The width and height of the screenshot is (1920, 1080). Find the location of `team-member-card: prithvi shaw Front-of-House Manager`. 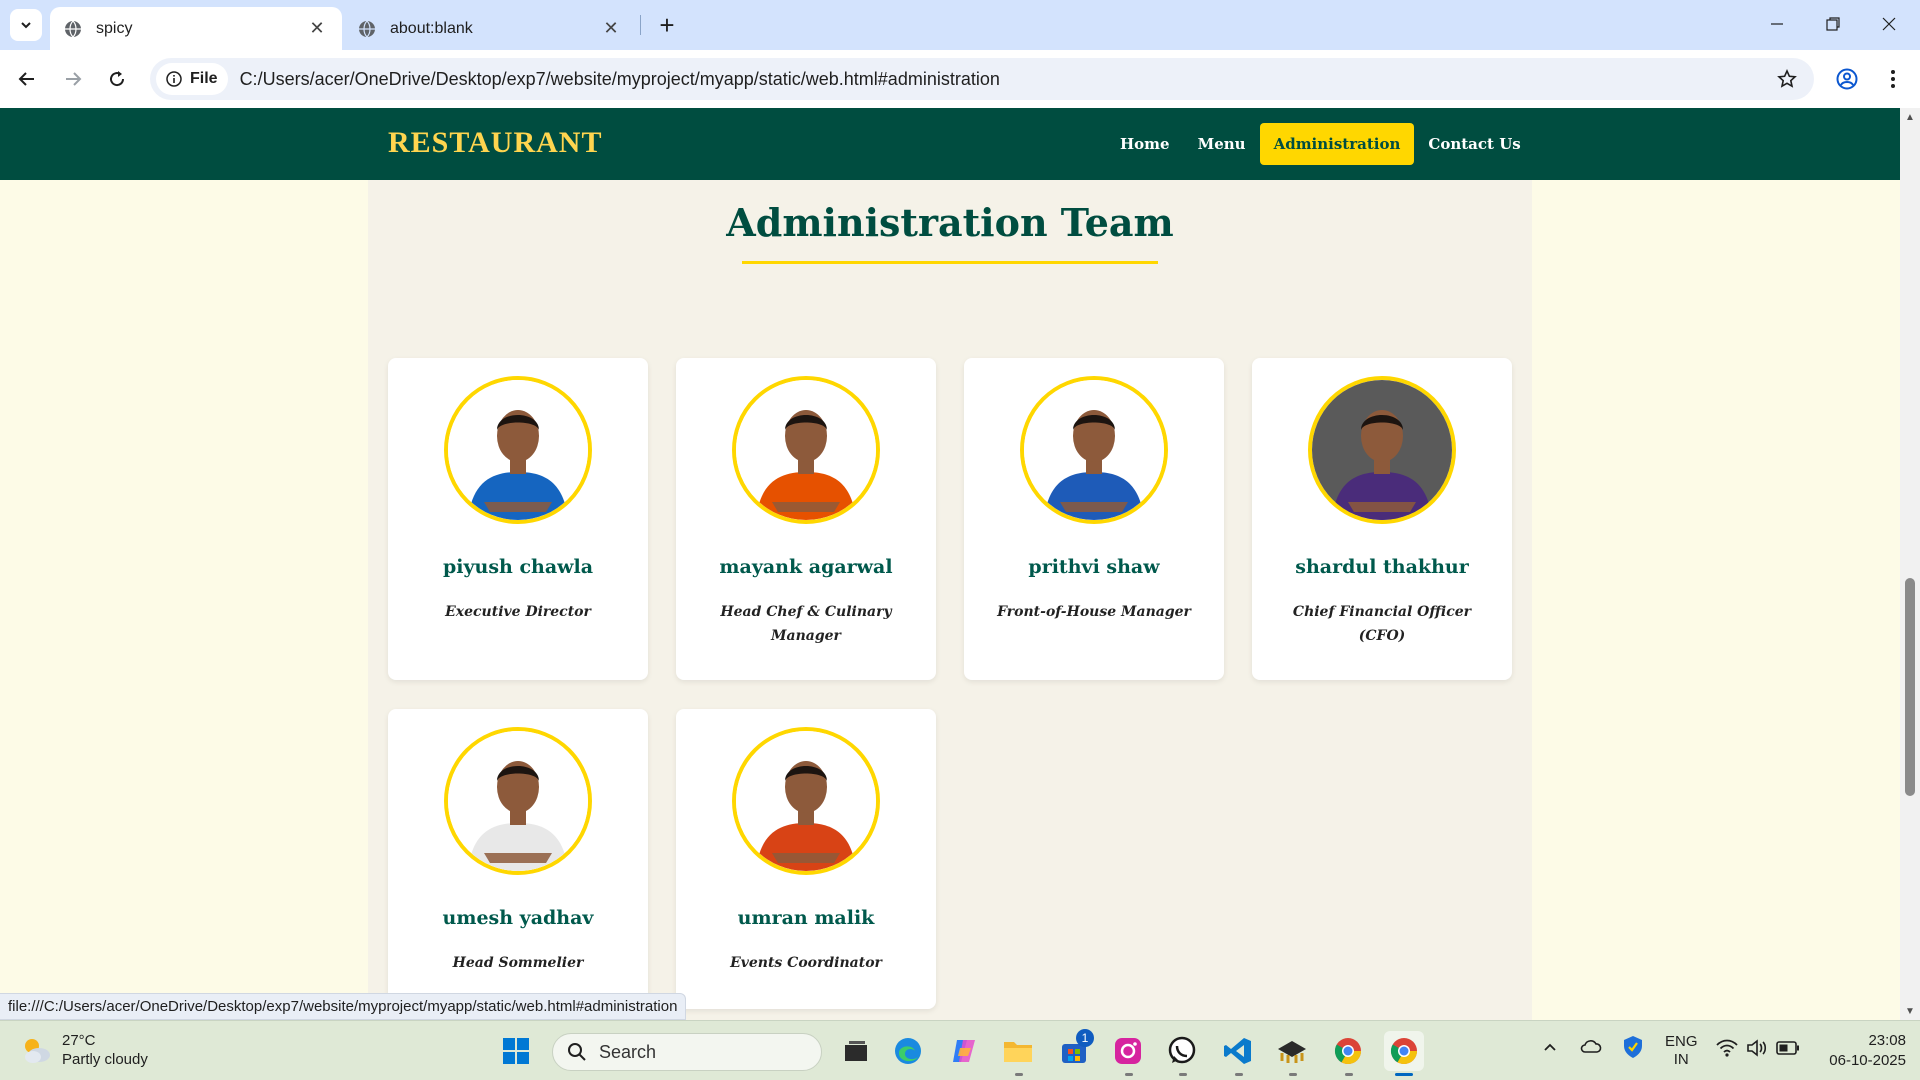

team-member-card: prithvi shaw Front-of-House Manager is located at coordinates (1094, 519).